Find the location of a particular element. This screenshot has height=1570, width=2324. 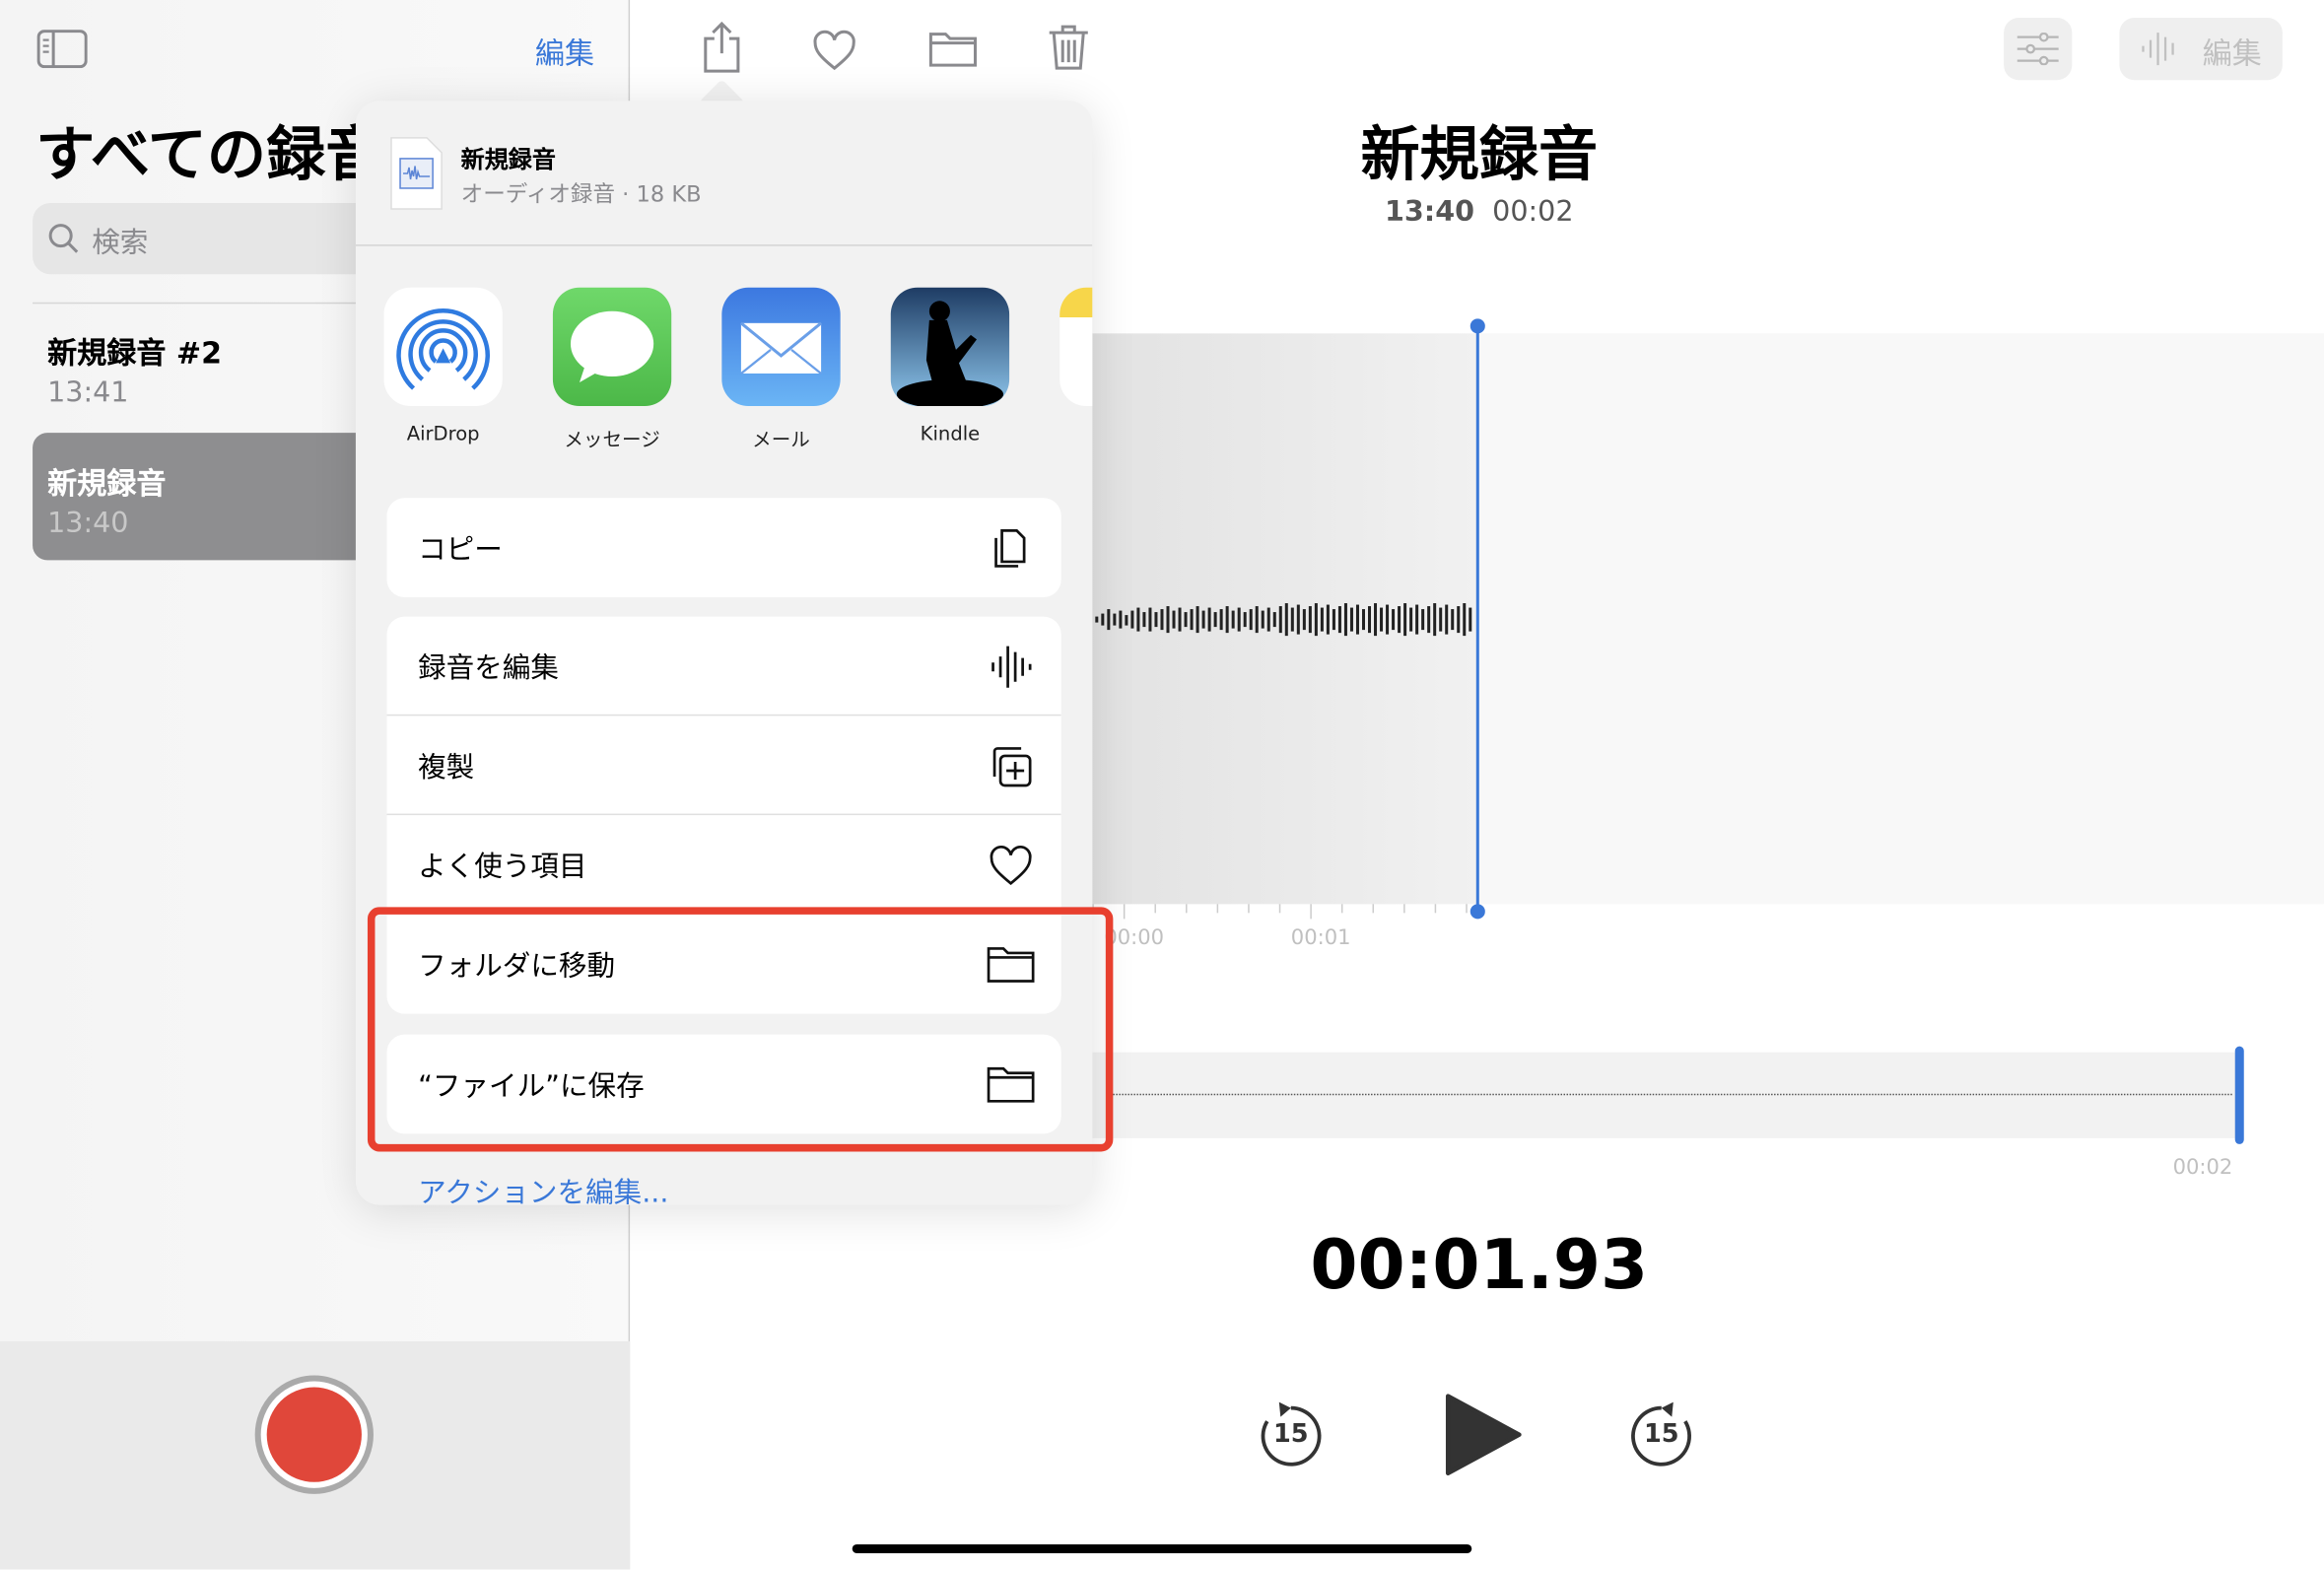

record-area is located at coordinates (315, 1455).